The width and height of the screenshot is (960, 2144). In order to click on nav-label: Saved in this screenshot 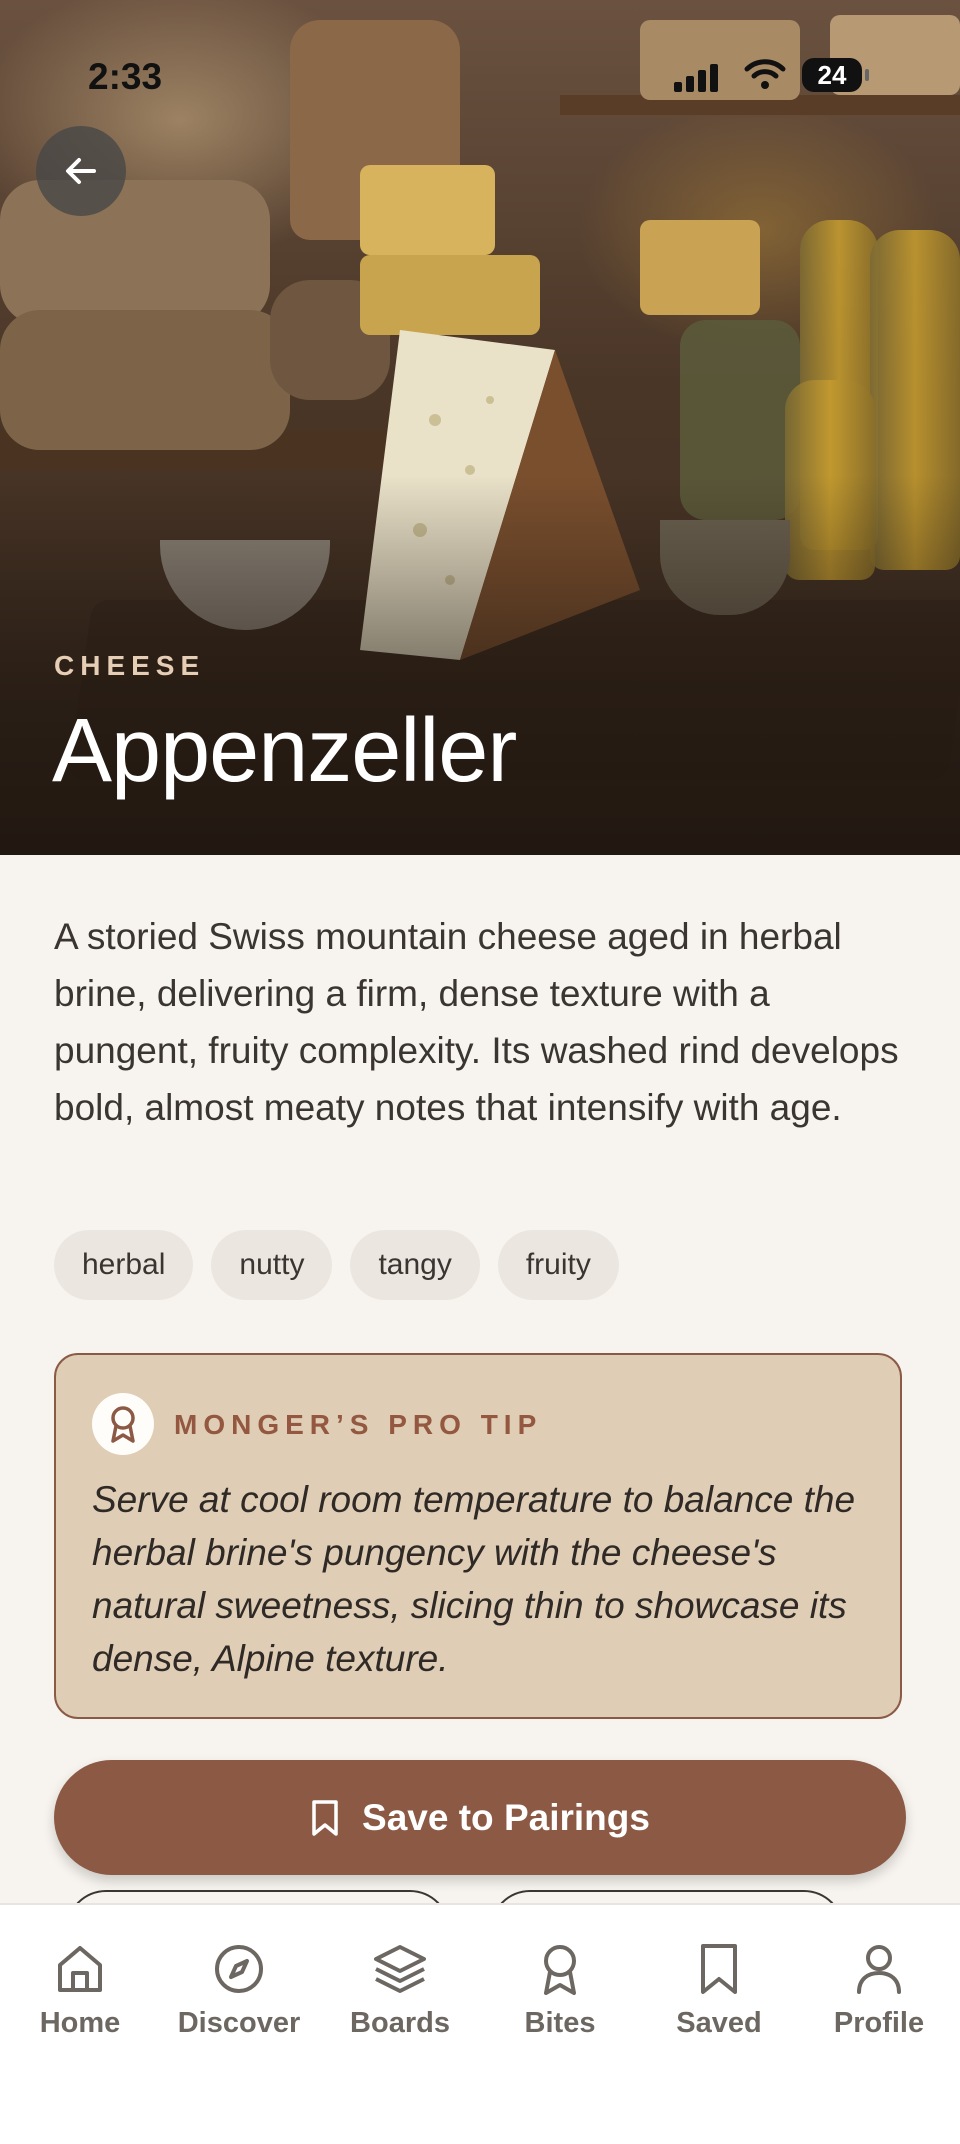, I will do `click(719, 2023)`.